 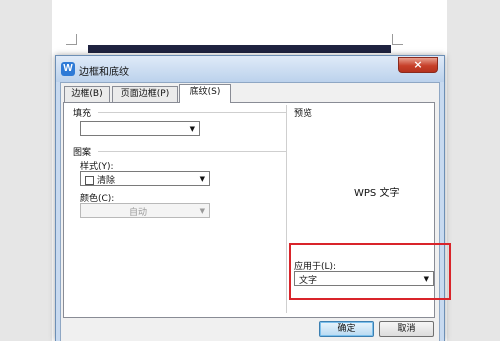 I want to click on pattern-color-value: 自动, so click(x=137, y=213).